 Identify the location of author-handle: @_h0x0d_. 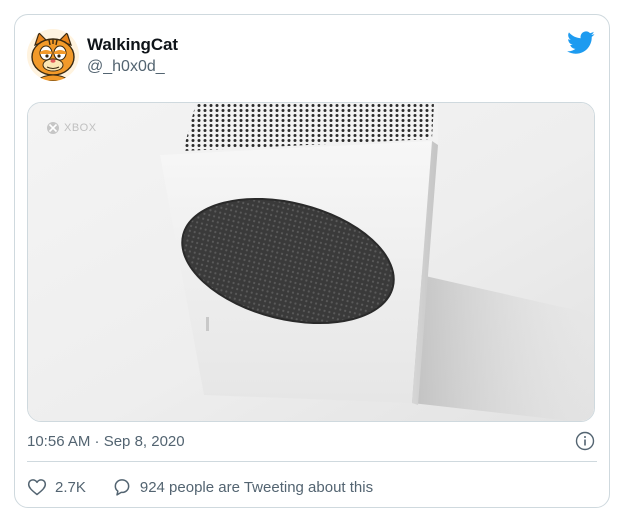
(126, 67).